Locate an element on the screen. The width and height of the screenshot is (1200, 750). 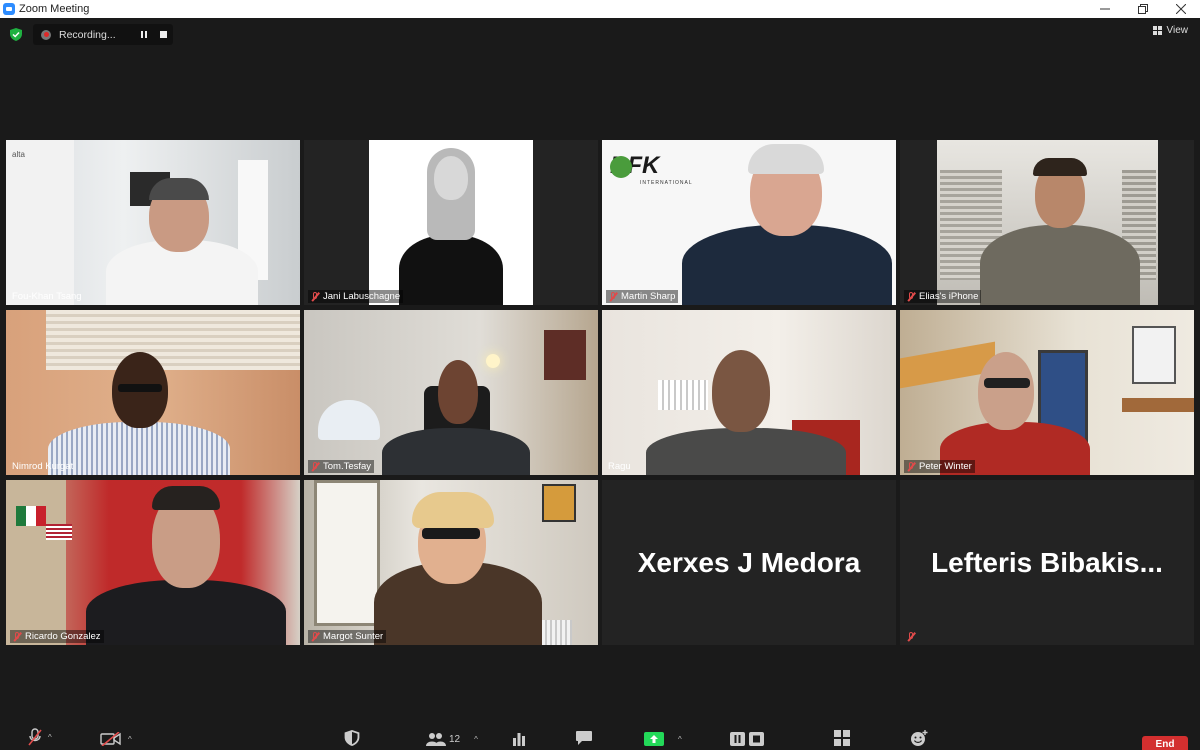
reactions-button is located at coordinates (919, 738).